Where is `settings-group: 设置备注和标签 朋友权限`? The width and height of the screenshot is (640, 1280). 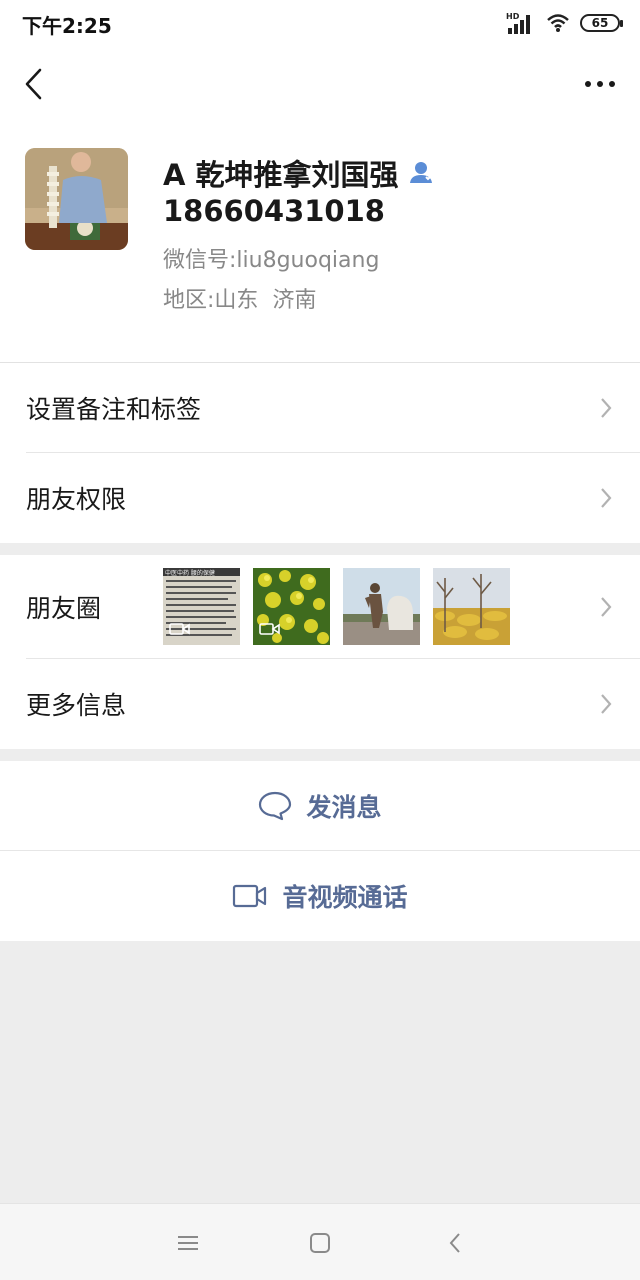
settings-group: 设置备注和标签 朋友权限 is located at coordinates (320, 452).